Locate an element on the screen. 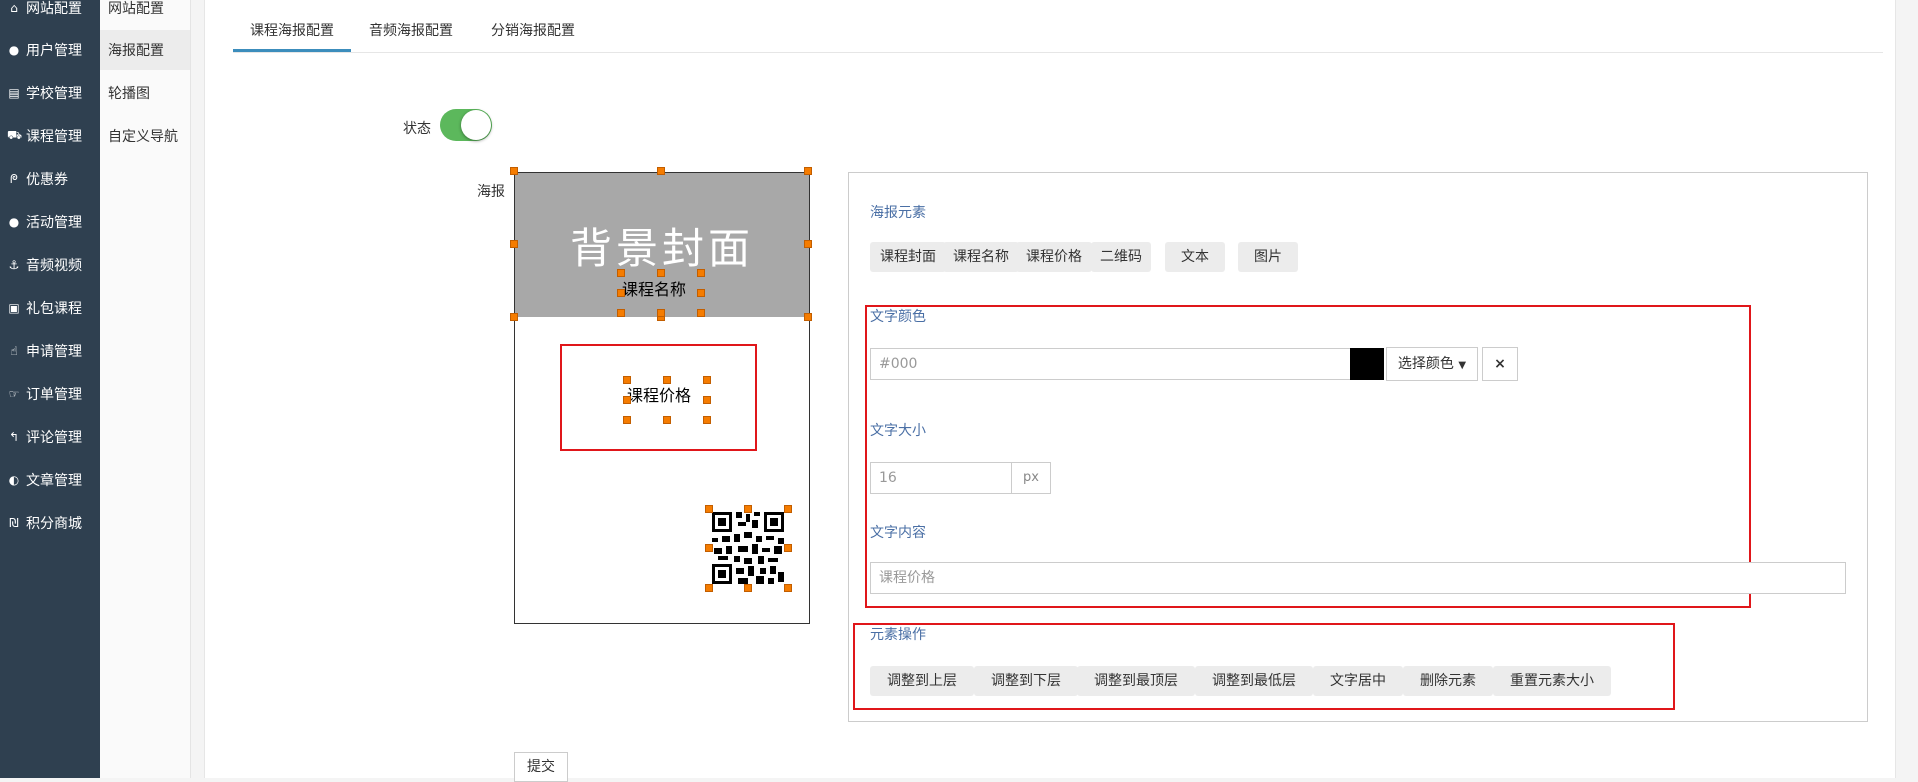 This screenshot has height=782, width=1918. sidebar-item-courses: ⛟ 课程管理 is located at coordinates (50, 136).